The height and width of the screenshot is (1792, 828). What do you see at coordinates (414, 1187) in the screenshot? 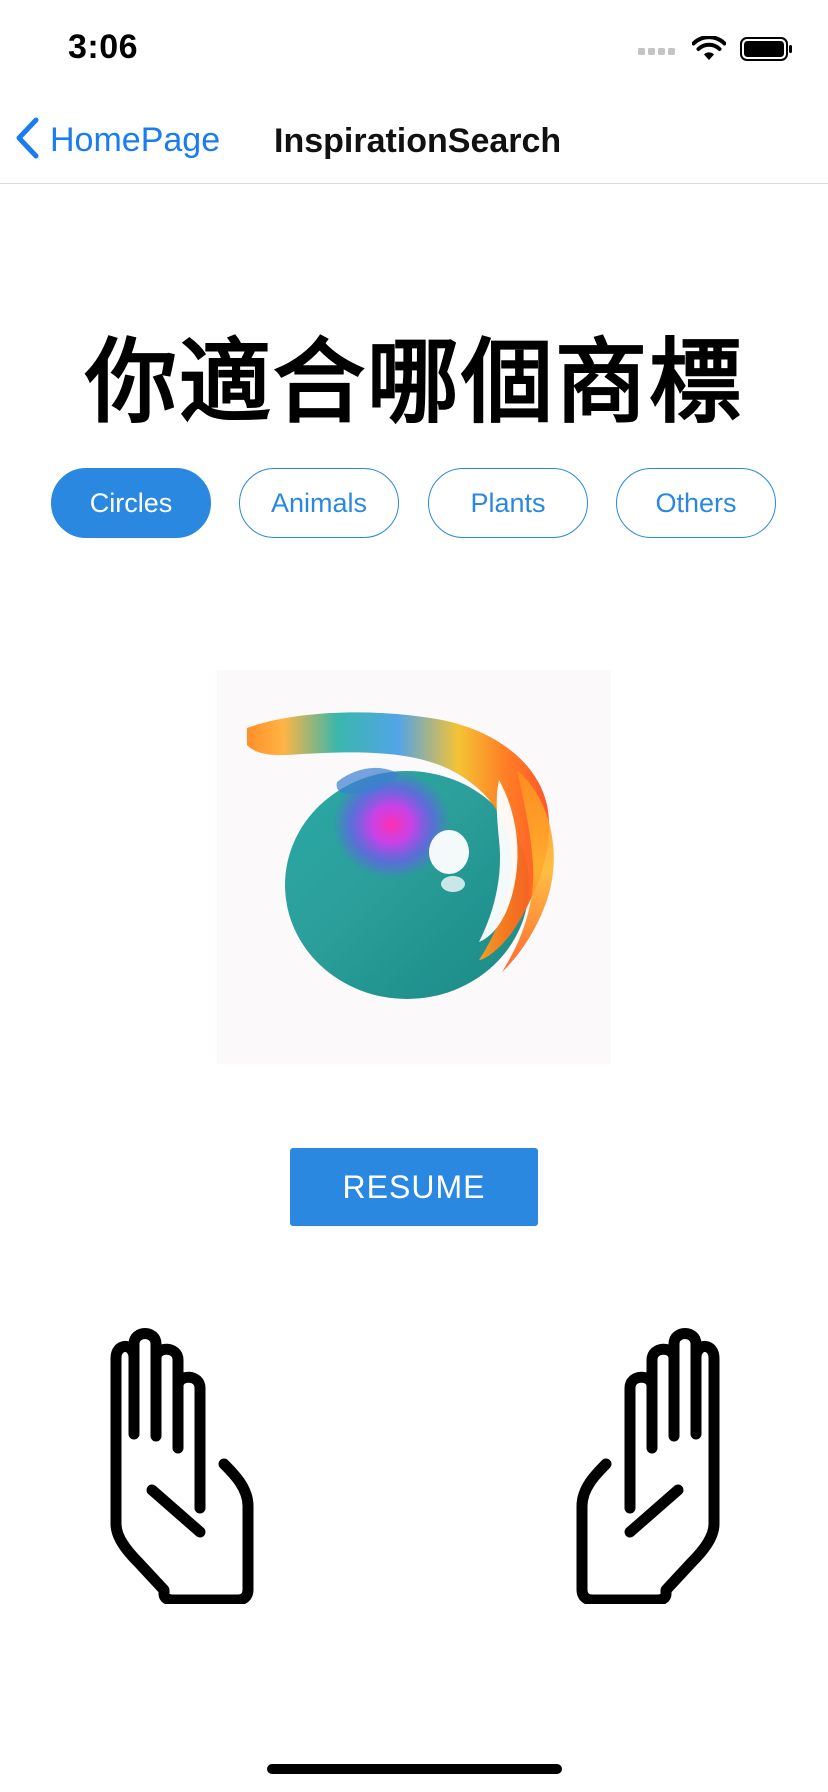
I see `resume-button: RESUME` at bounding box center [414, 1187].